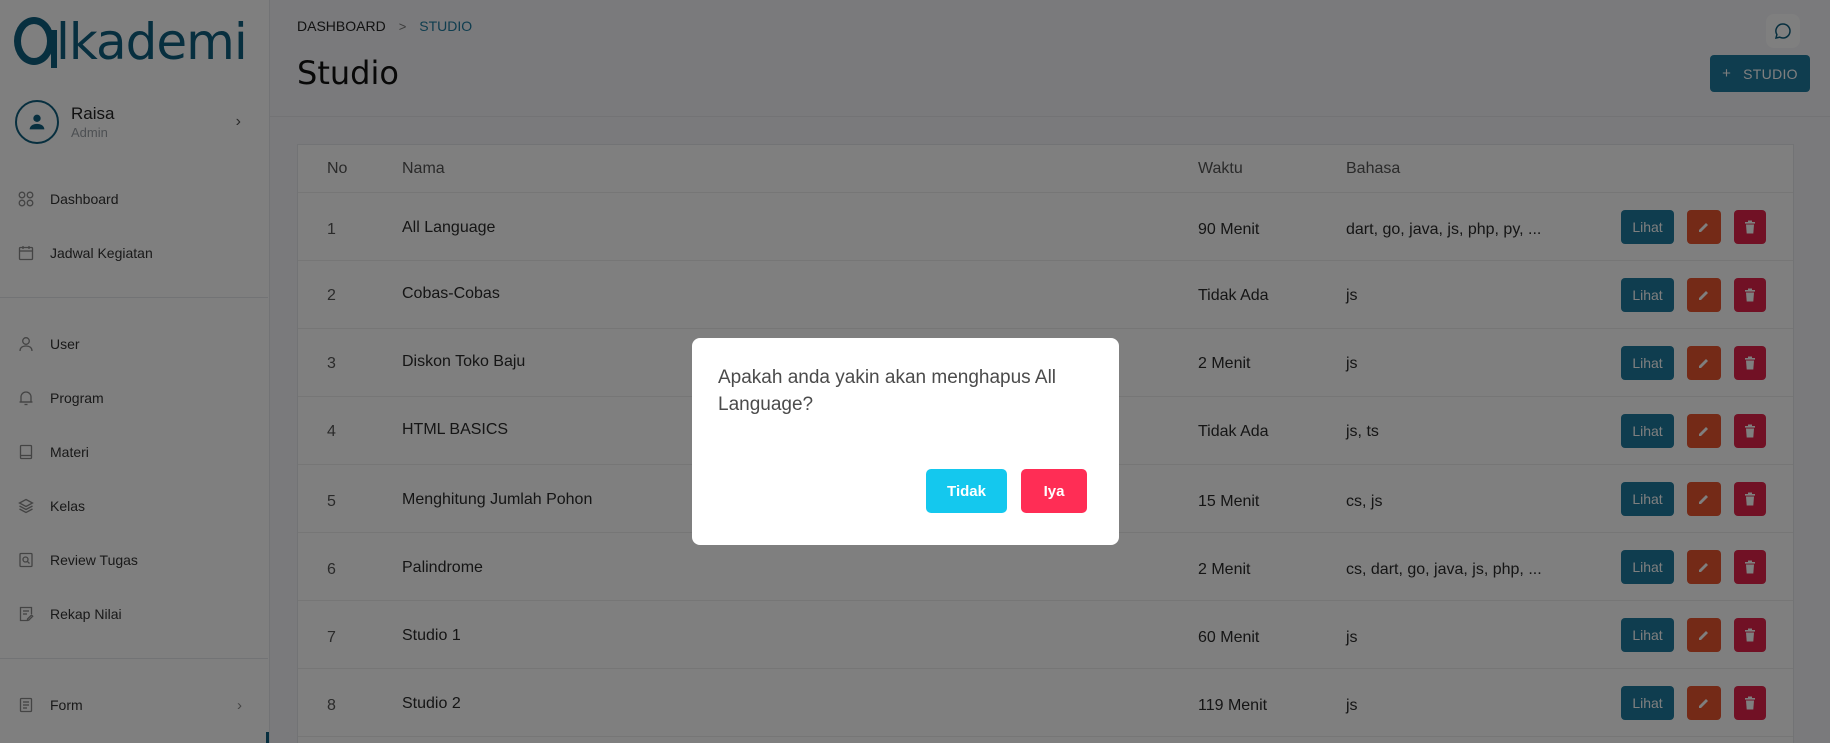  I want to click on confirm-delete-button: Iya, so click(1054, 491).